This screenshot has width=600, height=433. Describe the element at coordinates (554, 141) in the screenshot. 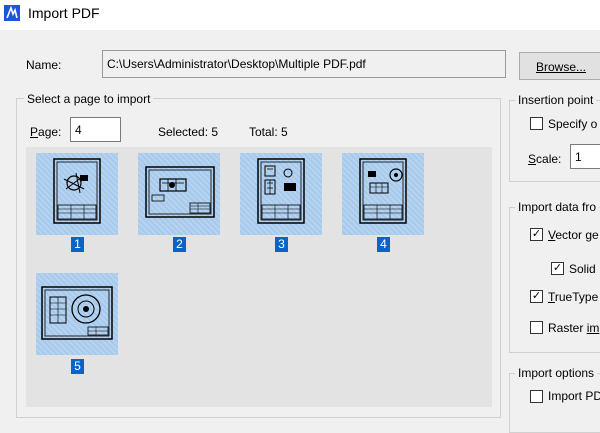

I see `insertion-point-group` at that location.